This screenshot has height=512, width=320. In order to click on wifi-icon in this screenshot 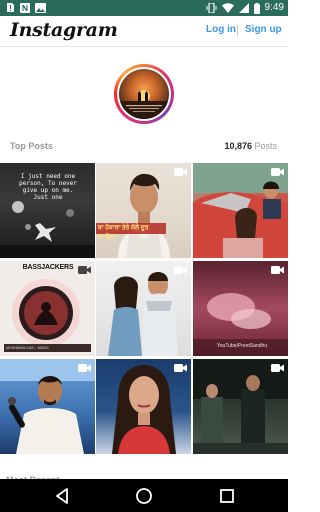, I will do `click(227, 8)`.